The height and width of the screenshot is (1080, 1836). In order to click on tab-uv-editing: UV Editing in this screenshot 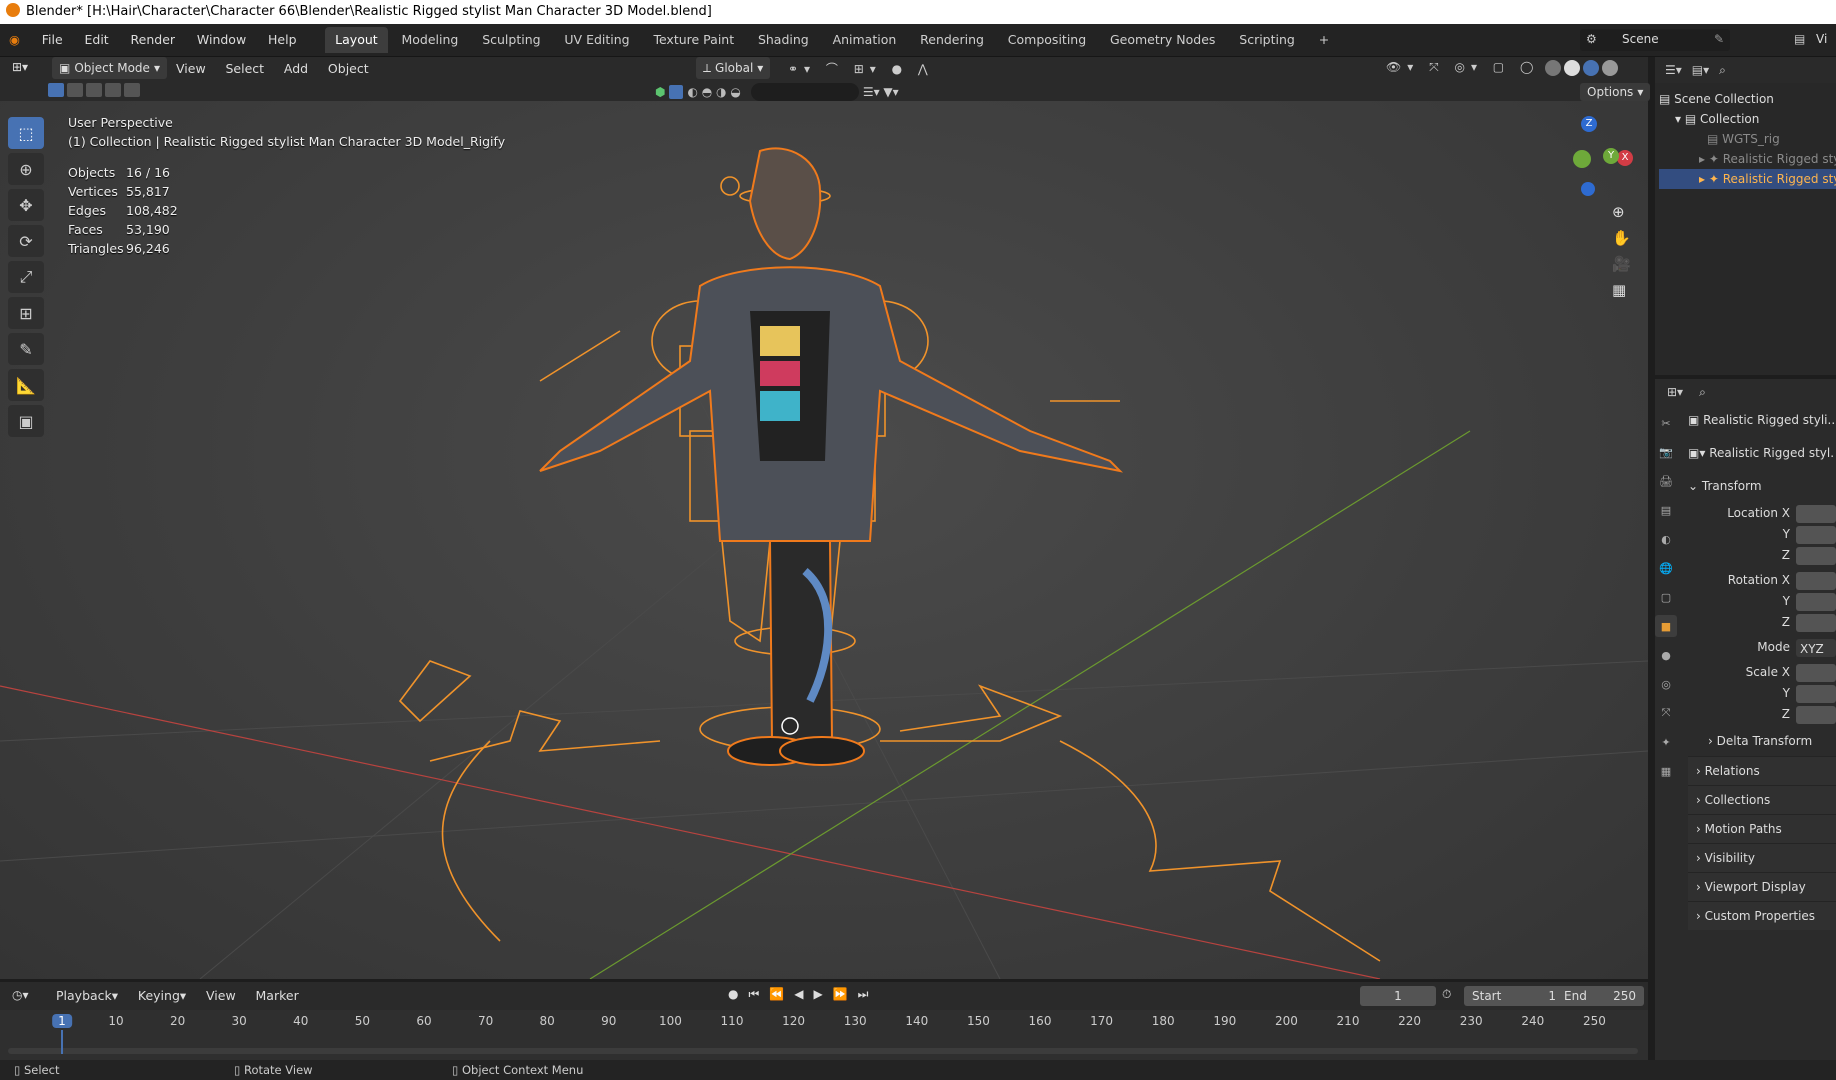, I will do `click(596, 40)`.